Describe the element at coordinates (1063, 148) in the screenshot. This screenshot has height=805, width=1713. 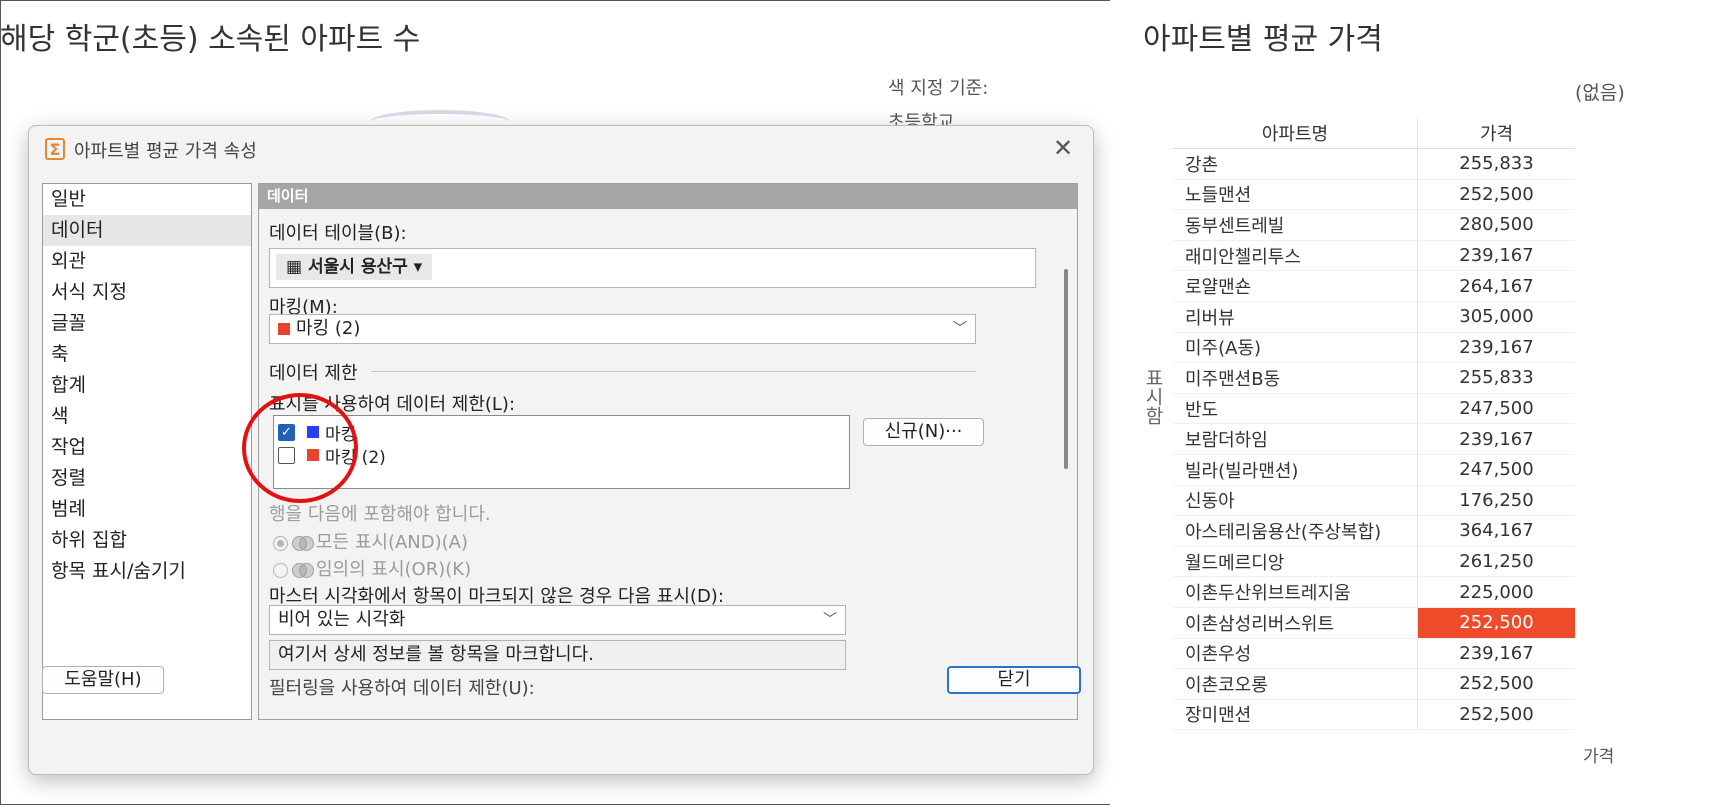
I see `close-icon: ✕` at that location.